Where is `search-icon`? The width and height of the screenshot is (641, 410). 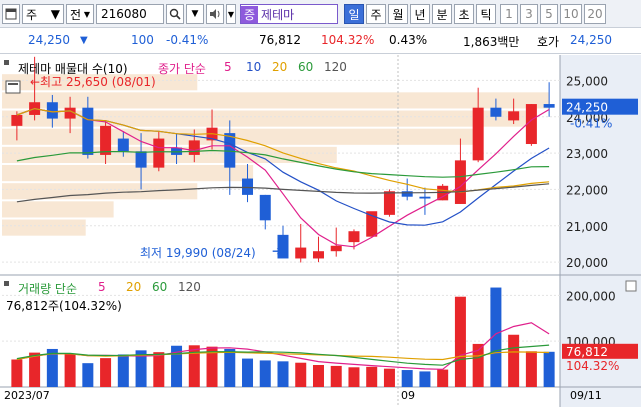 search-icon is located at coordinates (175, 14).